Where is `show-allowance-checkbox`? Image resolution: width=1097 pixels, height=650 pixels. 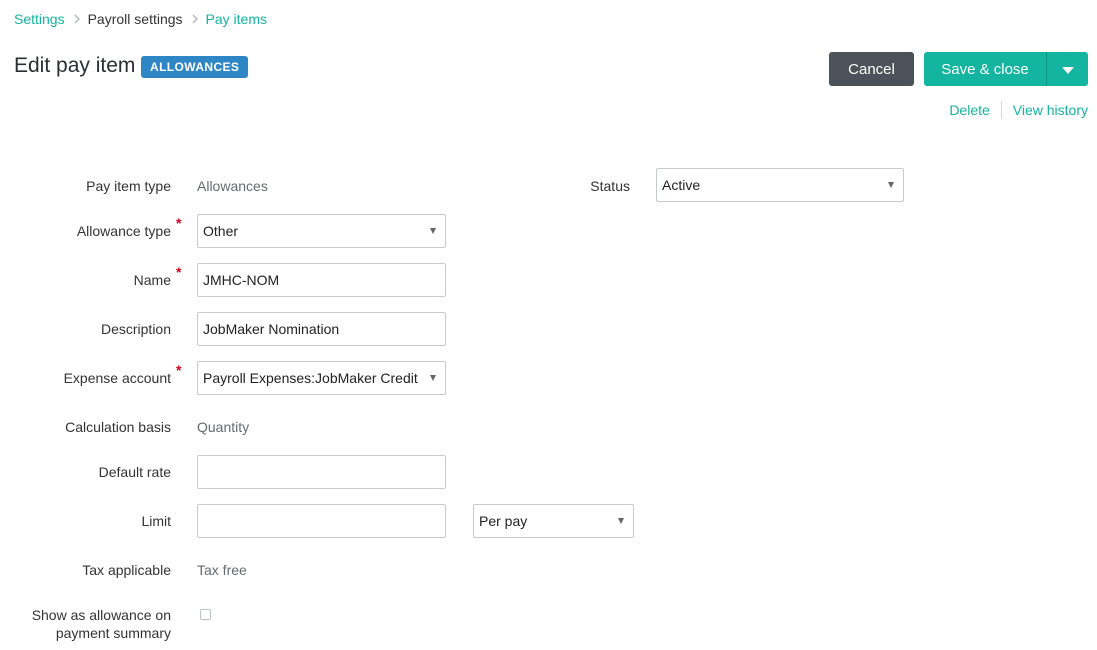 show-allowance-checkbox is located at coordinates (205, 614).